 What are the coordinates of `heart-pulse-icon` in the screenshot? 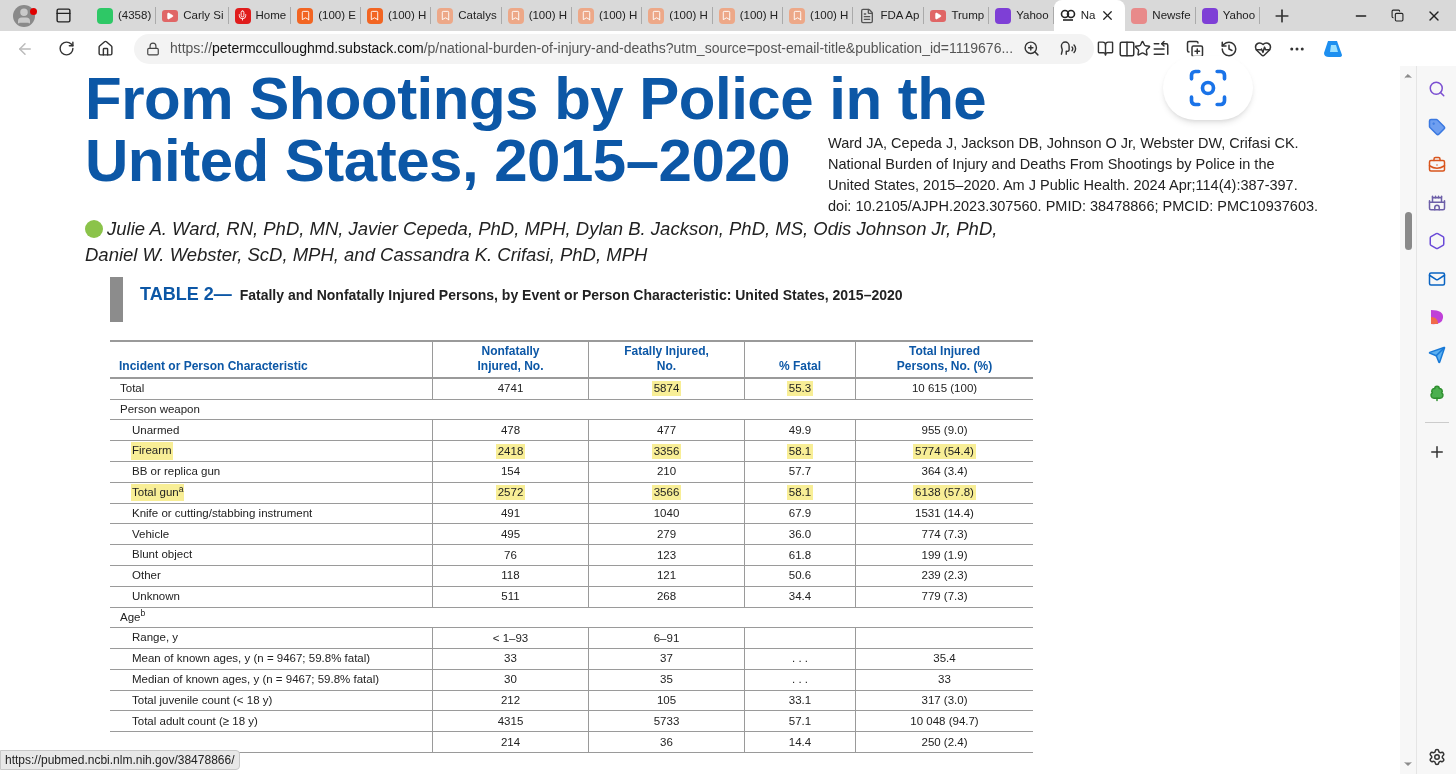 It's located at (1263, 48).